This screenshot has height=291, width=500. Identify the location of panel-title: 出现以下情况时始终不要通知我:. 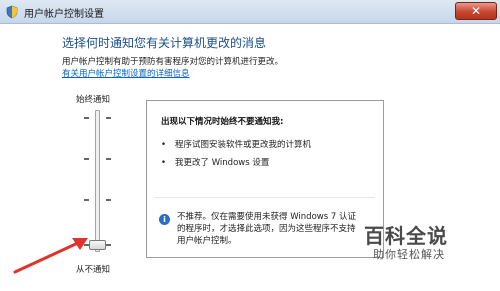
(222, 122).